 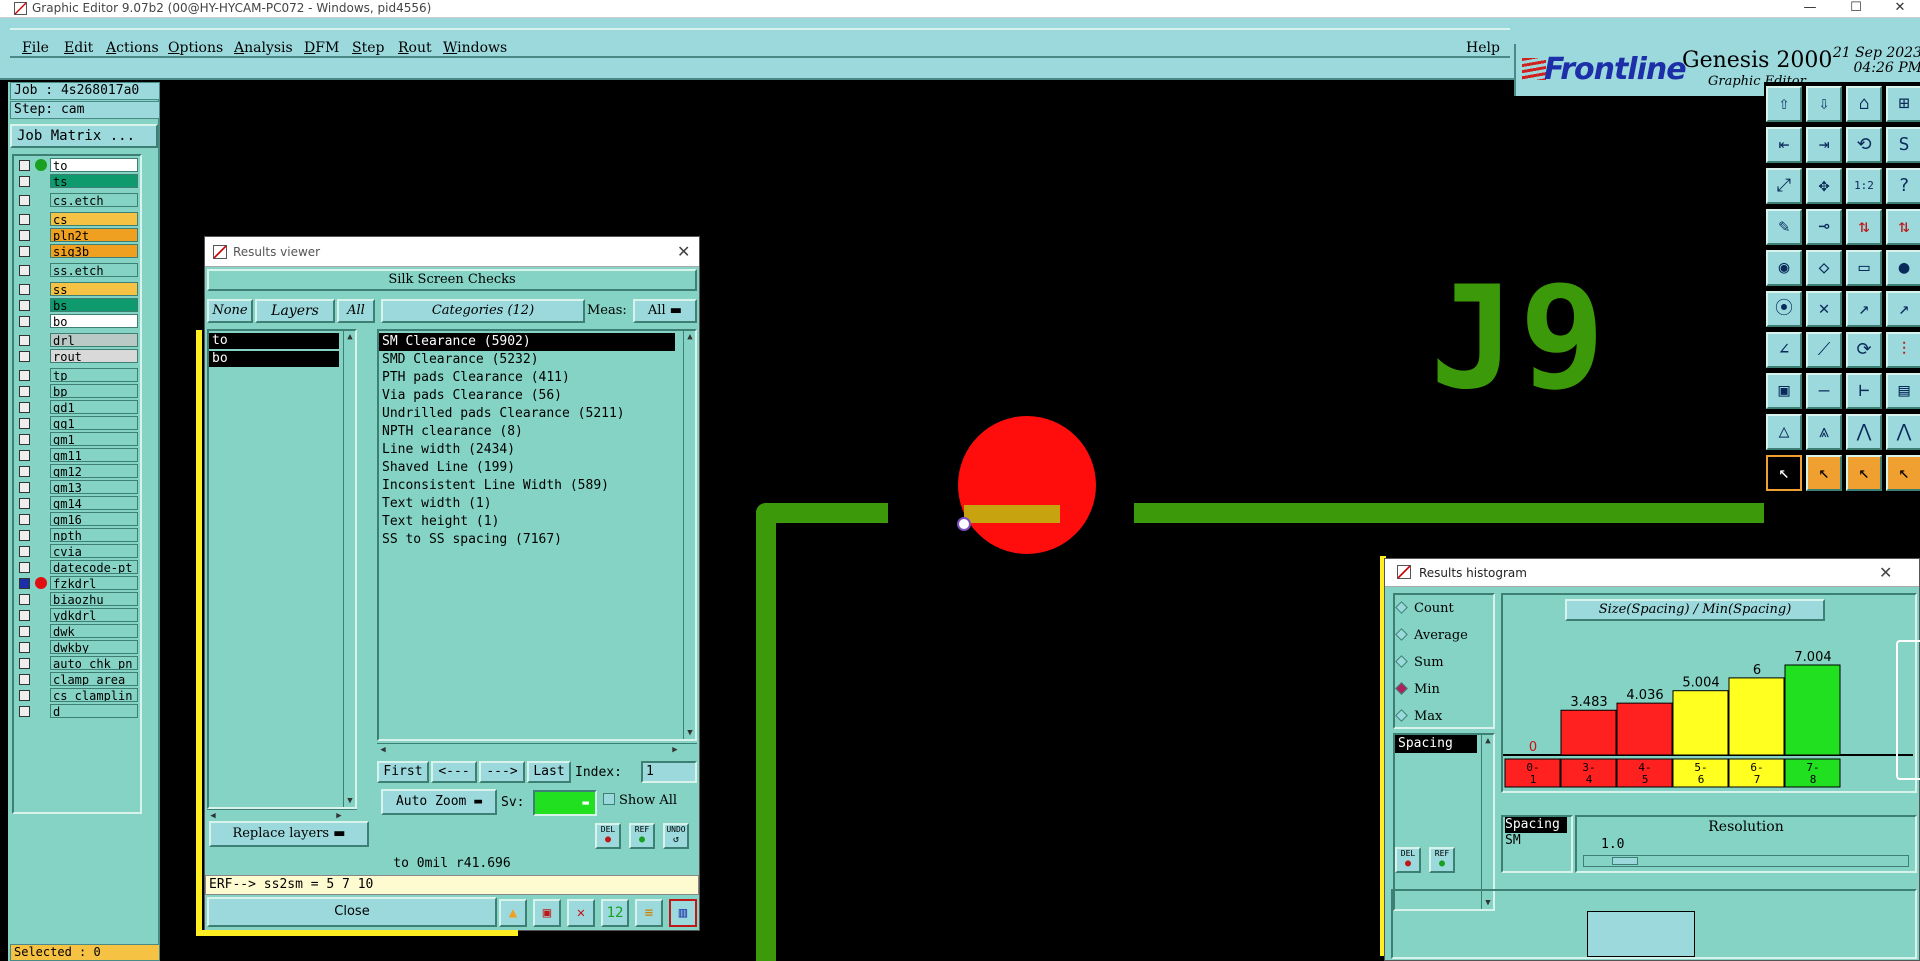 I want to click on layer-row-npth: npth, so click(x=78, y=535).